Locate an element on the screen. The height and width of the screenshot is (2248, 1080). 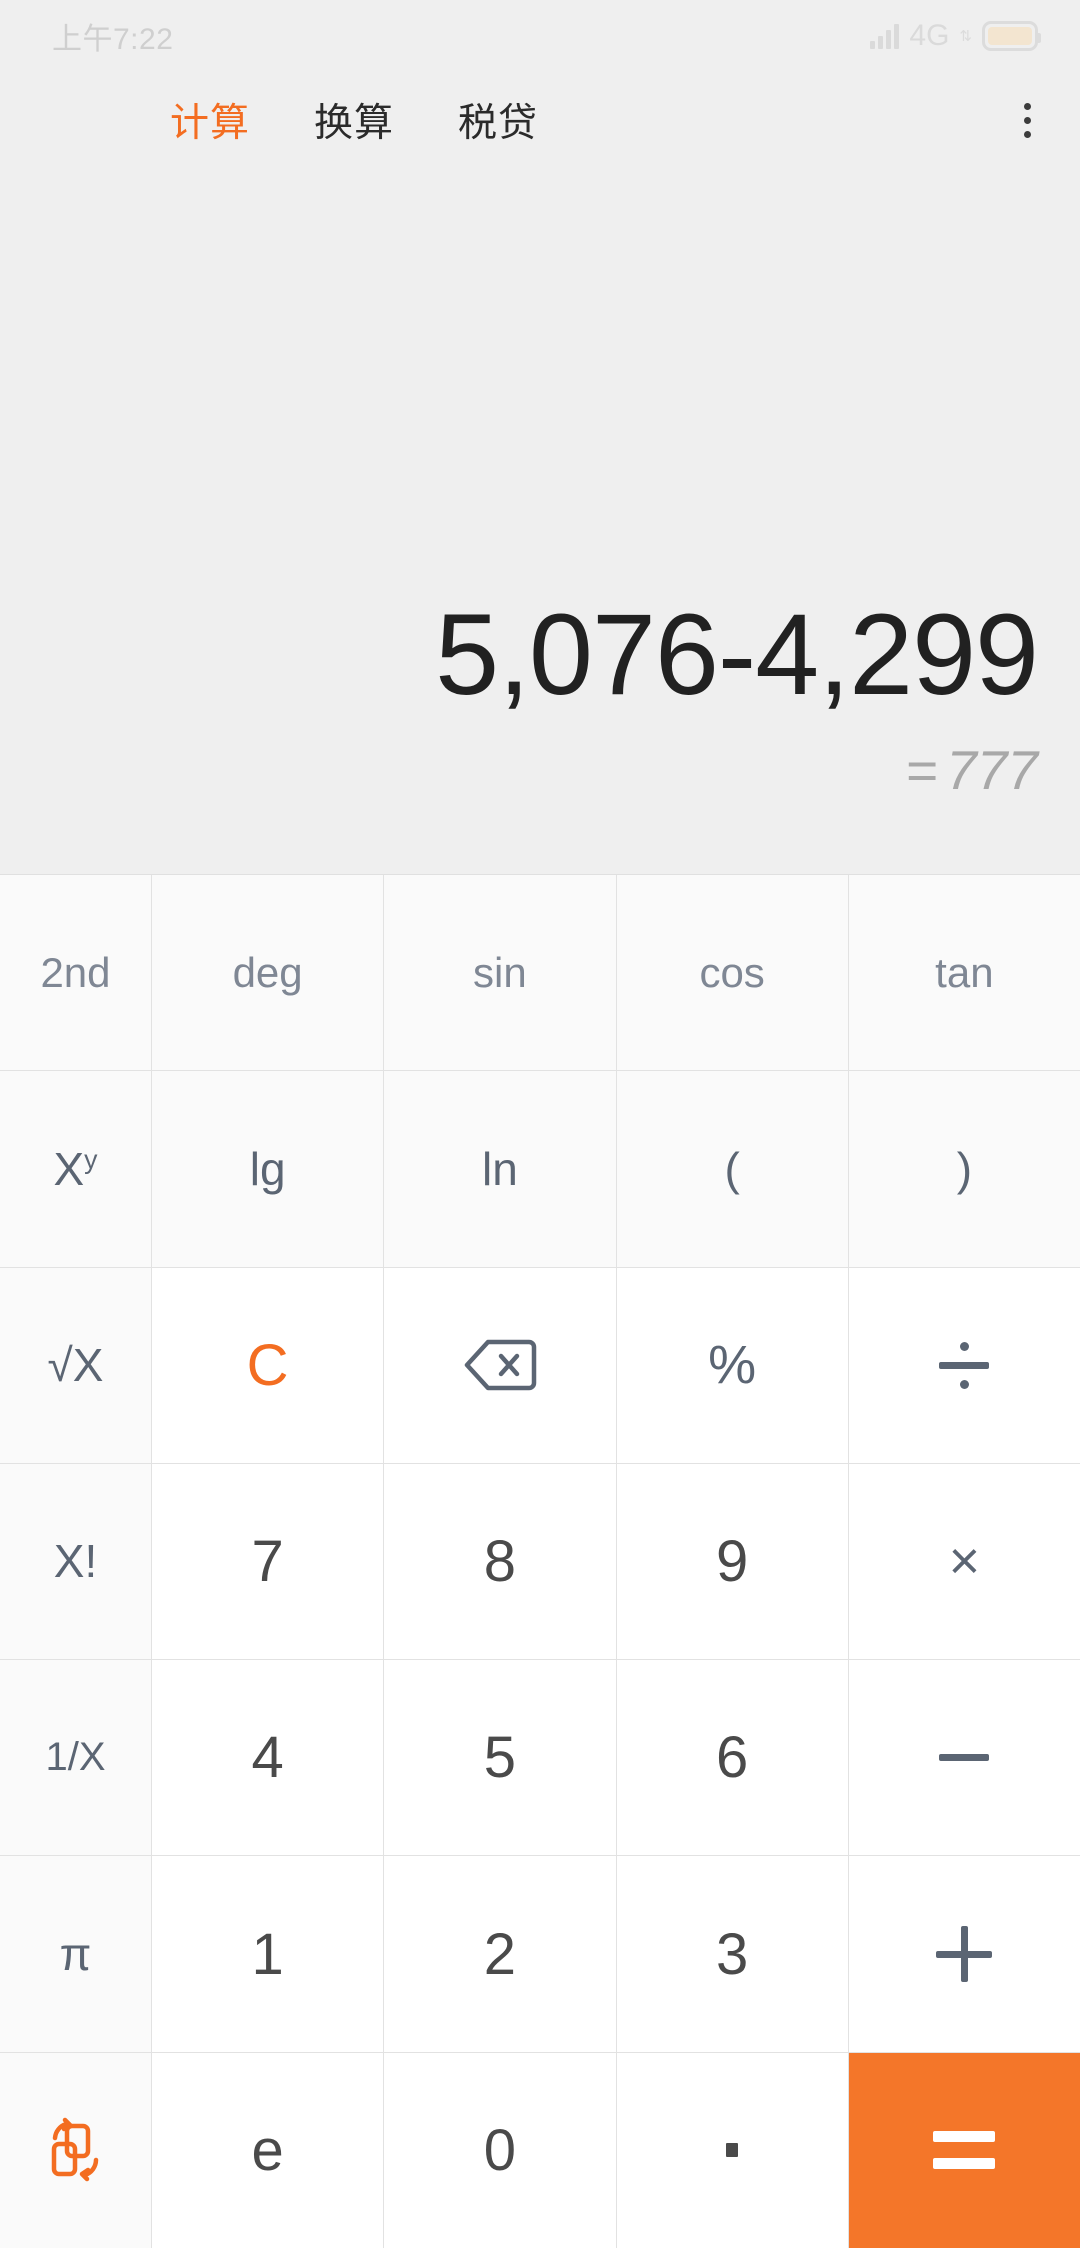
key-cos: cos is located at coordinates (732, 973).